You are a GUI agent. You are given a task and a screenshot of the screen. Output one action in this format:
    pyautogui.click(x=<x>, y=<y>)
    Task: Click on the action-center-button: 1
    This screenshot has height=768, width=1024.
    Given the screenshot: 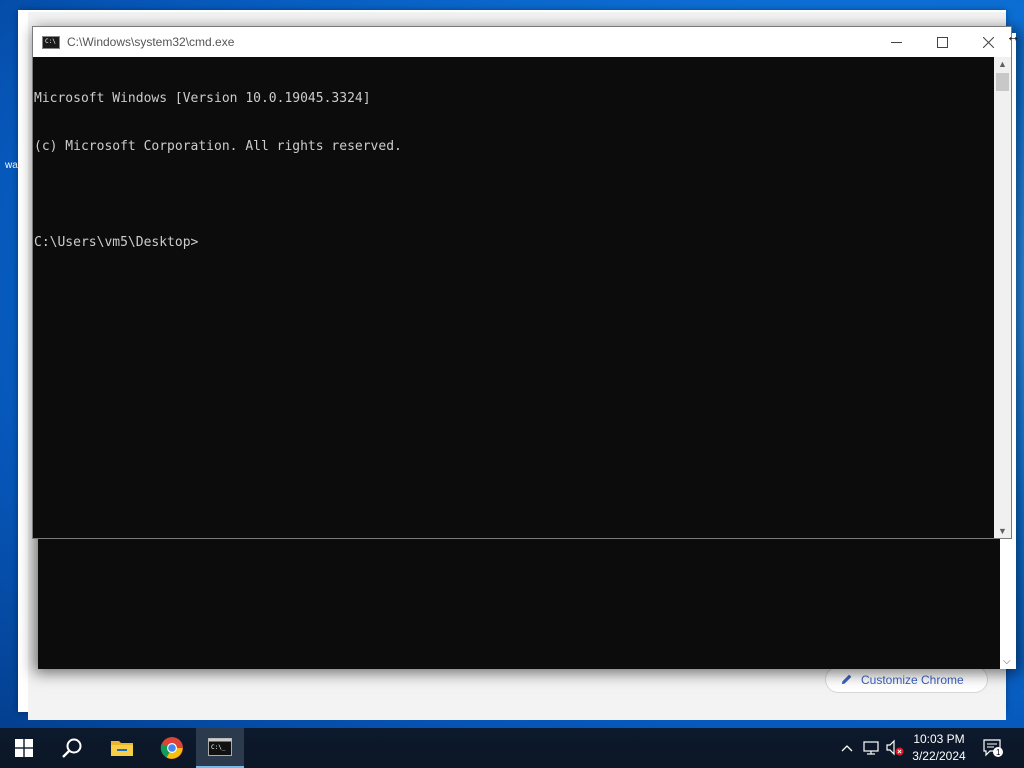 What is the action you would take?
    pyautogui.click(x=993, y=748)
    